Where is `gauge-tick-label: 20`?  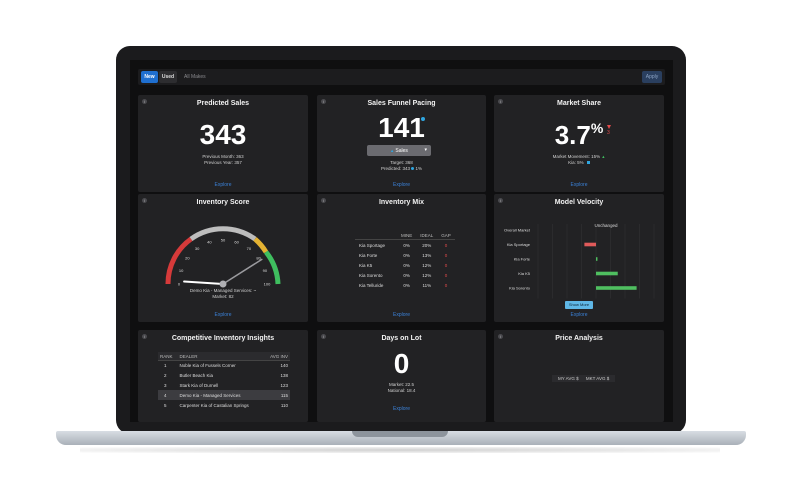 gauge-tick-label: 20 is located at coordinates (187, 258).